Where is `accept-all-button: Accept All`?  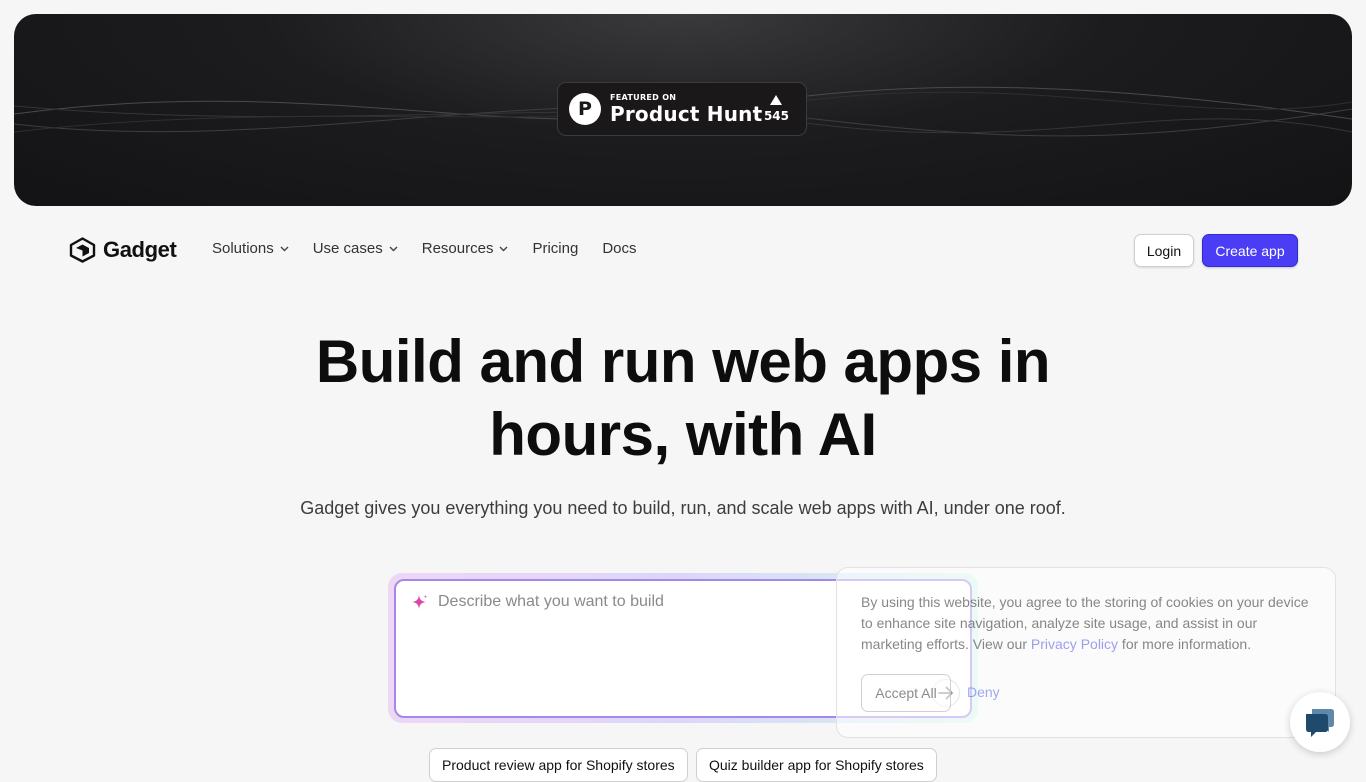 accept-all-button: Accept All is located at coordinates (906, 693).